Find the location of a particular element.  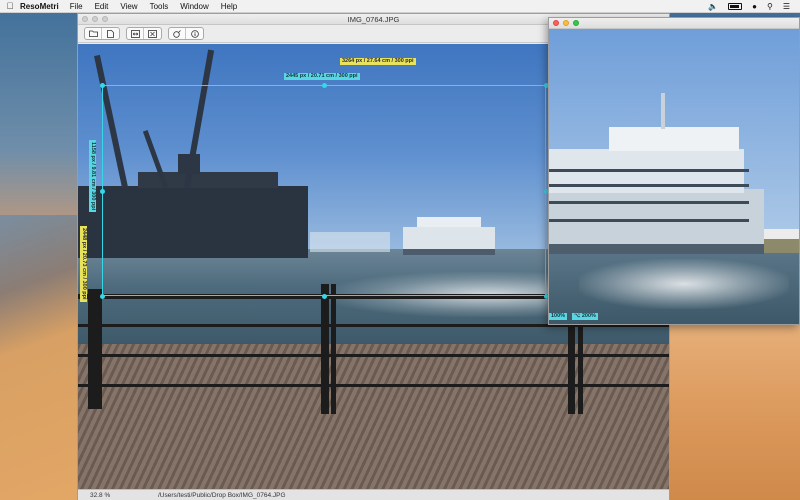

info-button is located at coordinates (194, 33).